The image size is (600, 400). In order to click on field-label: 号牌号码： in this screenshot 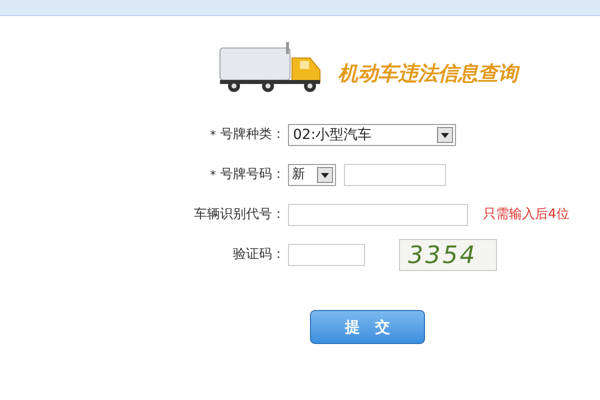, I will do `click(252, 175)`.